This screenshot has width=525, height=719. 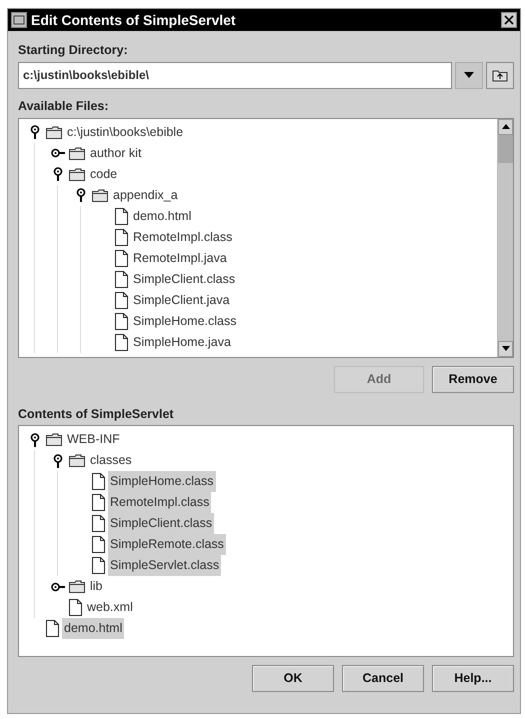 What do you see at coordinates (93, 439) in the screenshot?
I see `folder-name: WEB-INF` at bounding box center [93, 439].